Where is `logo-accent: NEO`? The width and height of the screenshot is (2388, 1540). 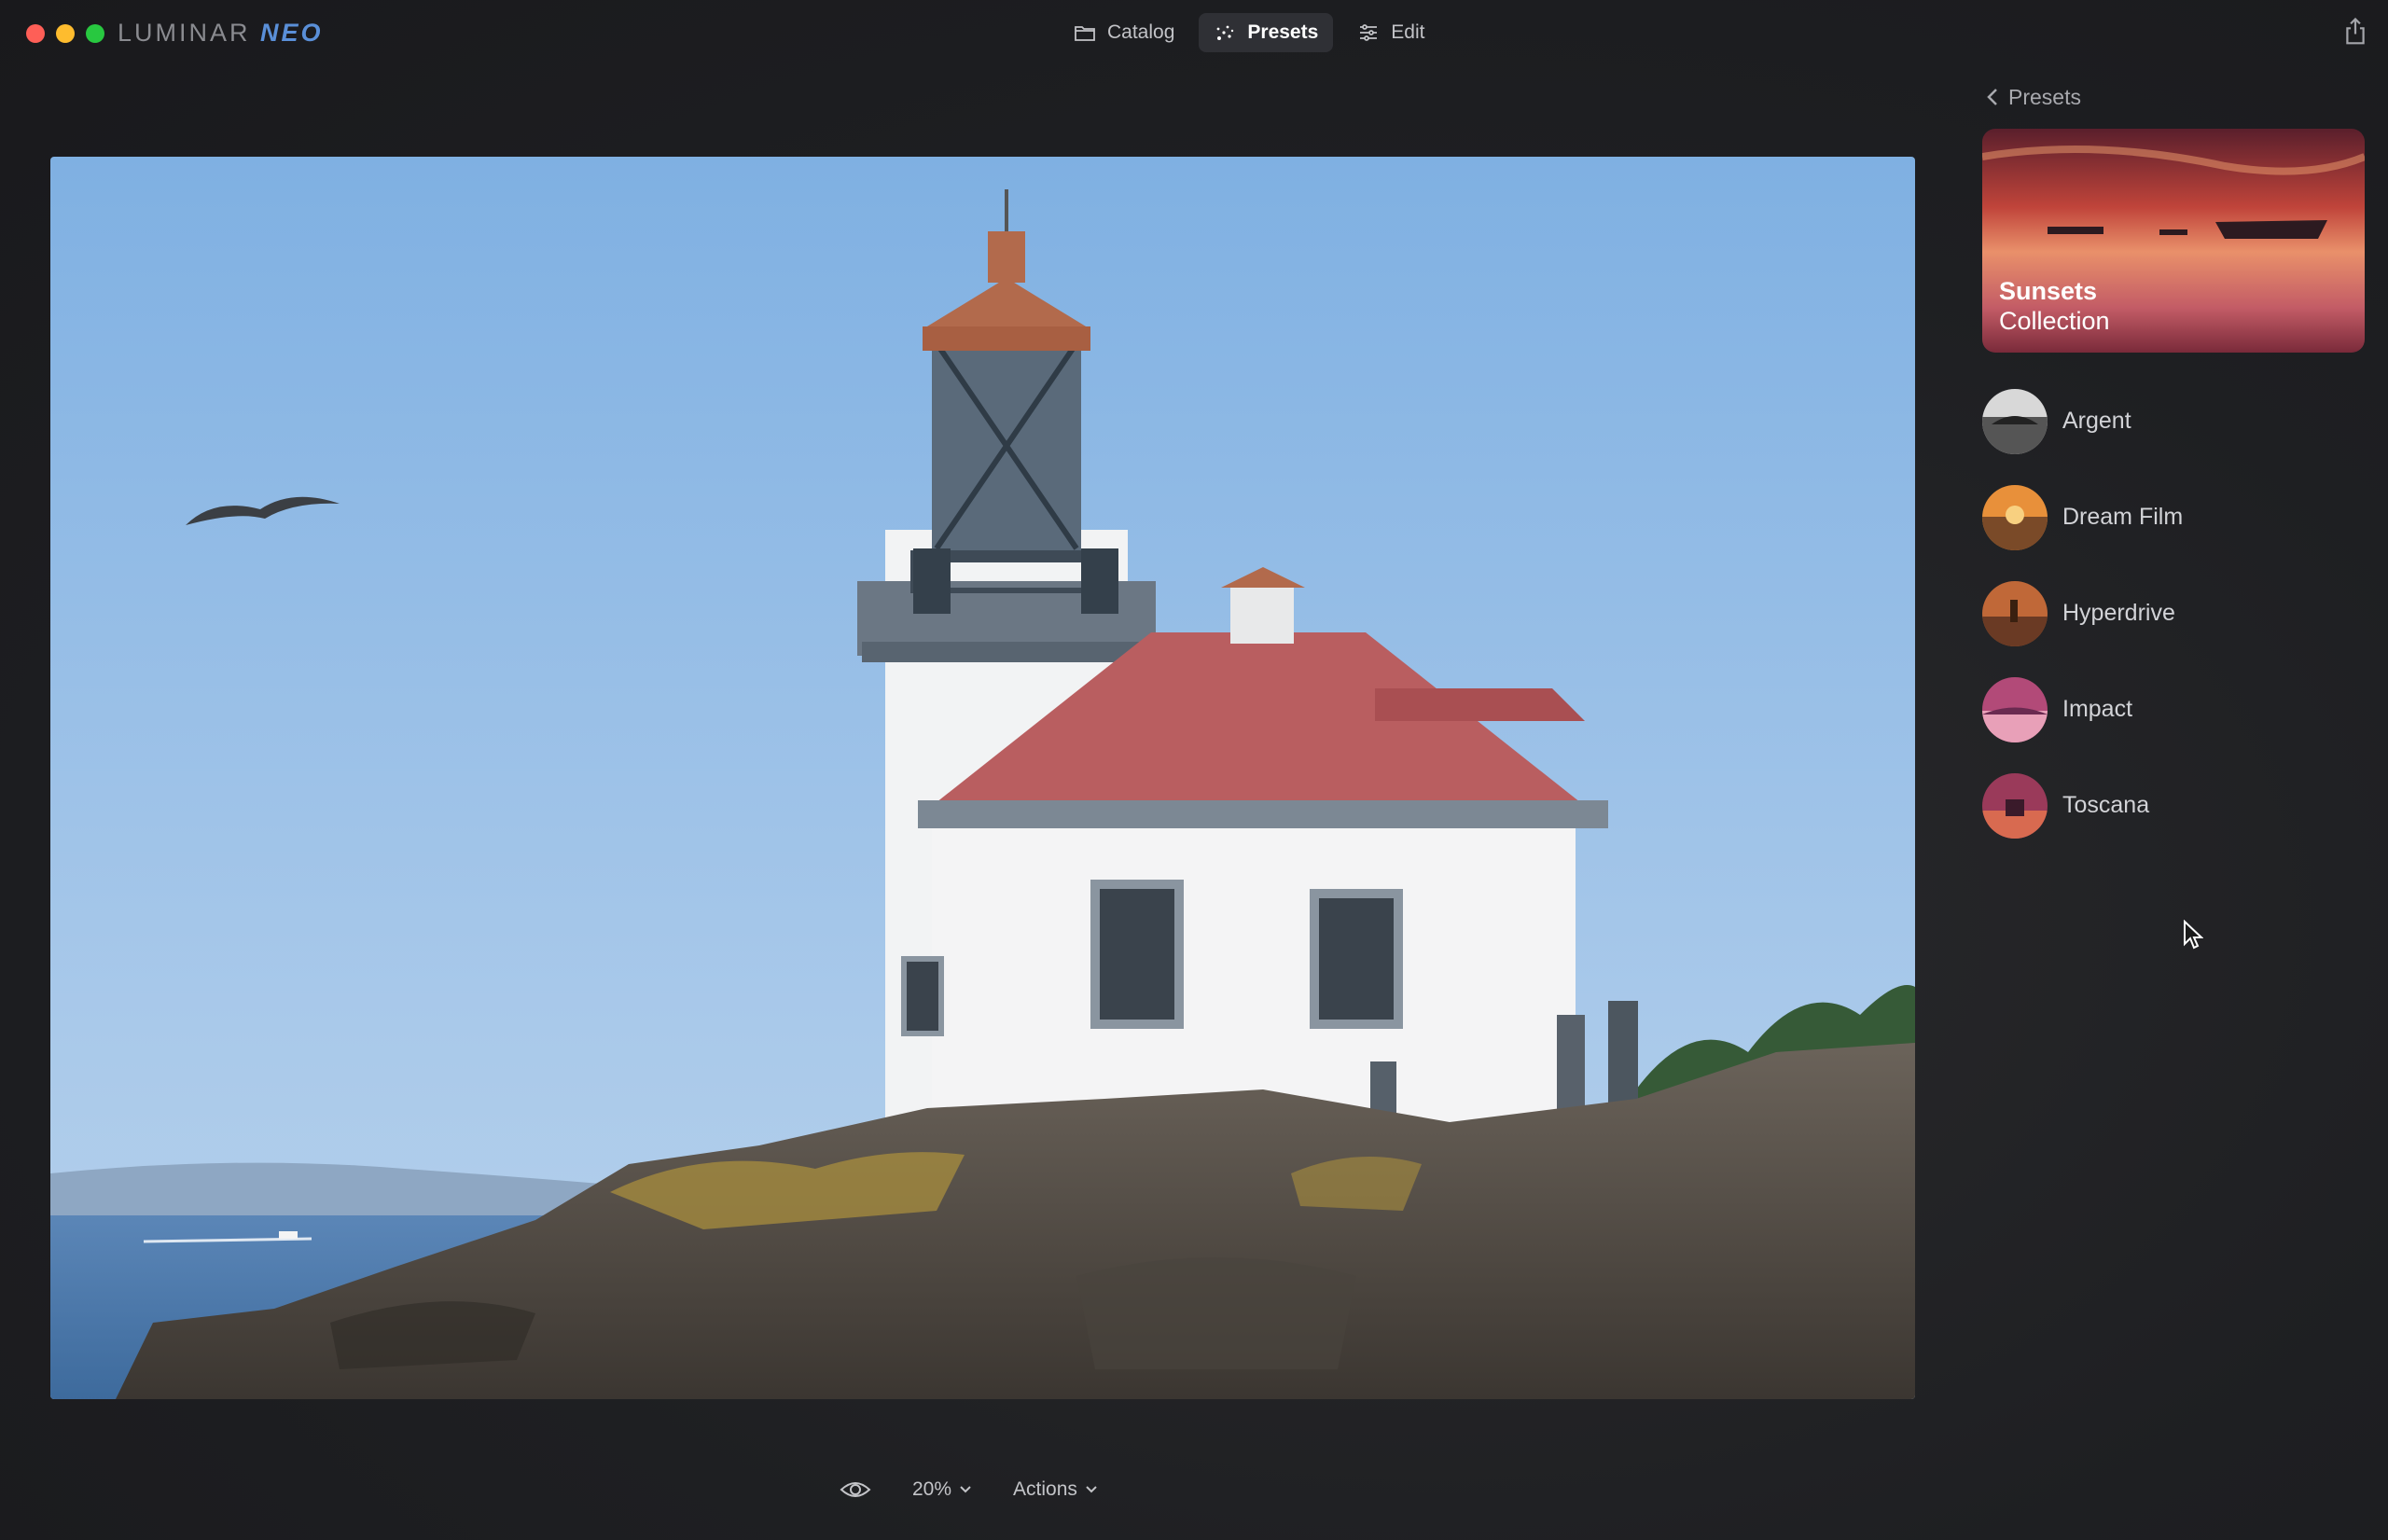
logo-accent: NEO is located at coordinates (292, 33).